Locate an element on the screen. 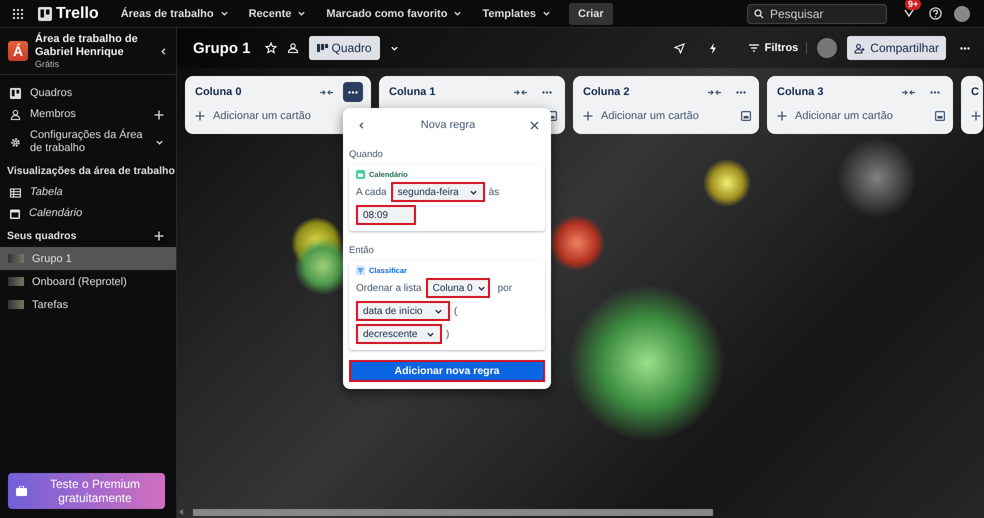 This screenshot has height=518, width=984. list-title: Coluna 3 is located at coordinates (834, 92).